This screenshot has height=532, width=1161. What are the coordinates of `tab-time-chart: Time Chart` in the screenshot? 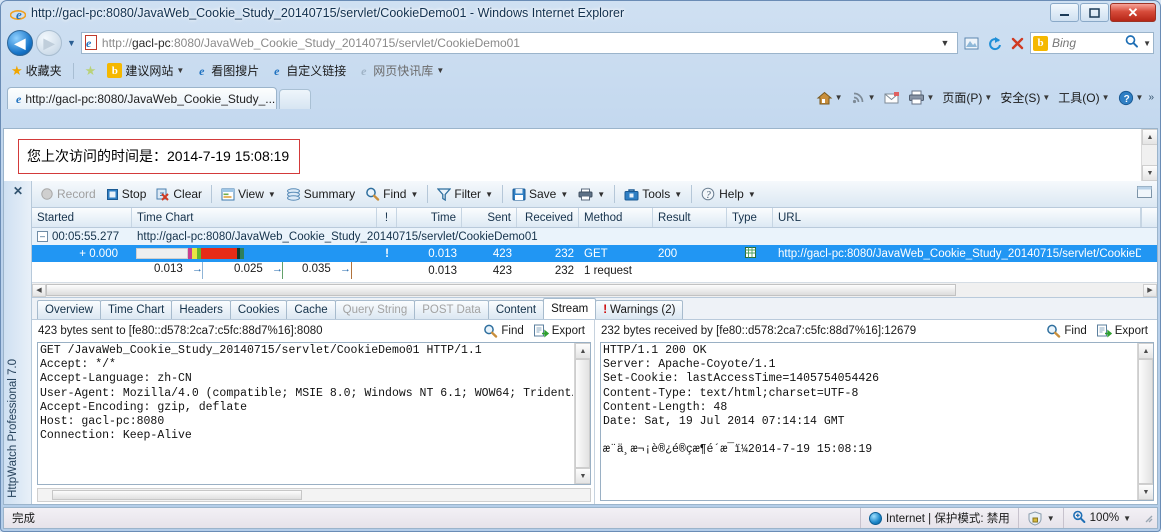 It's located at (136, 309).